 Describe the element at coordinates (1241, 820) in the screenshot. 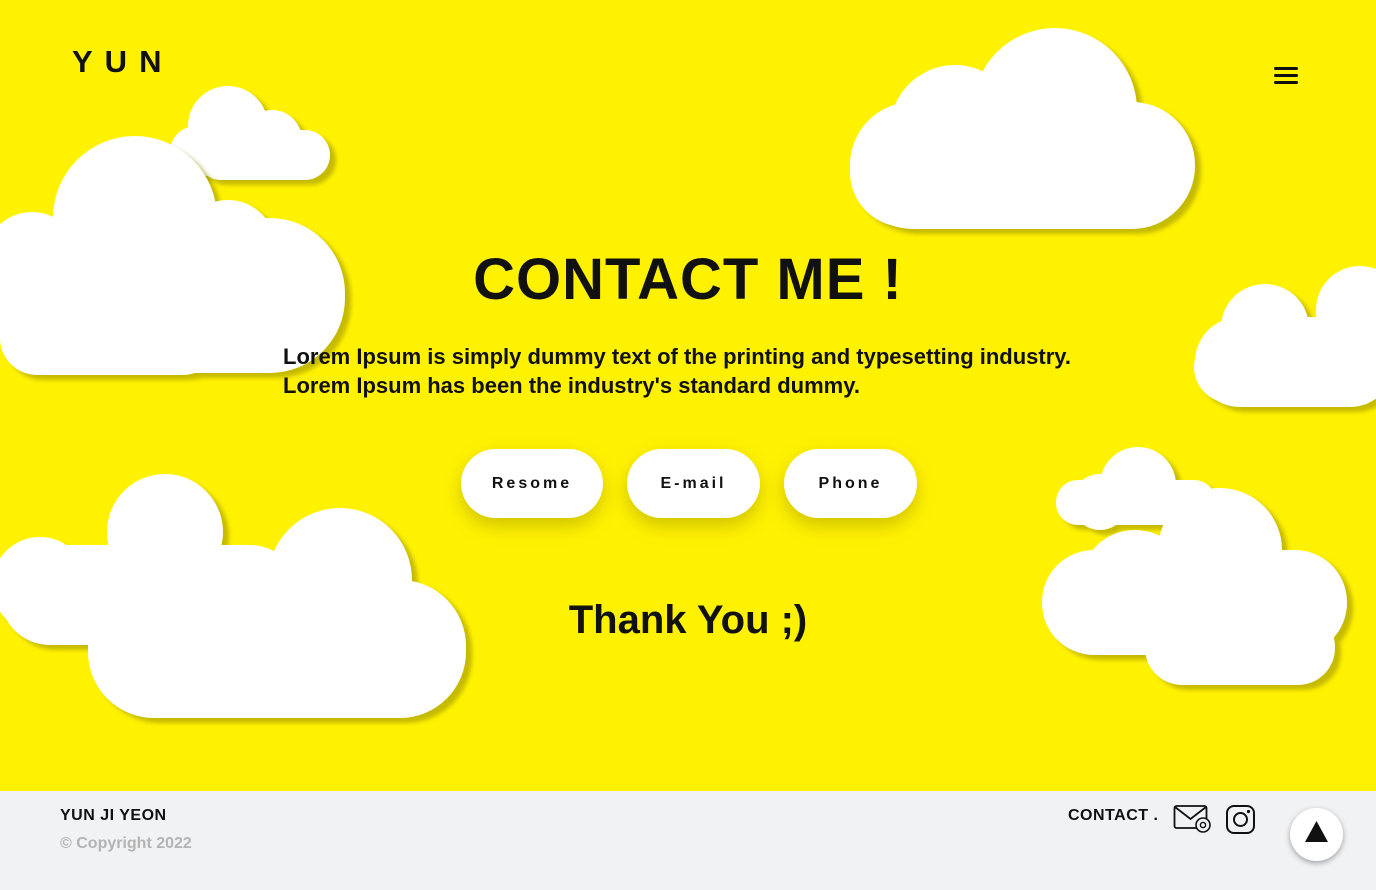

I see `instagram-icon` at that location.